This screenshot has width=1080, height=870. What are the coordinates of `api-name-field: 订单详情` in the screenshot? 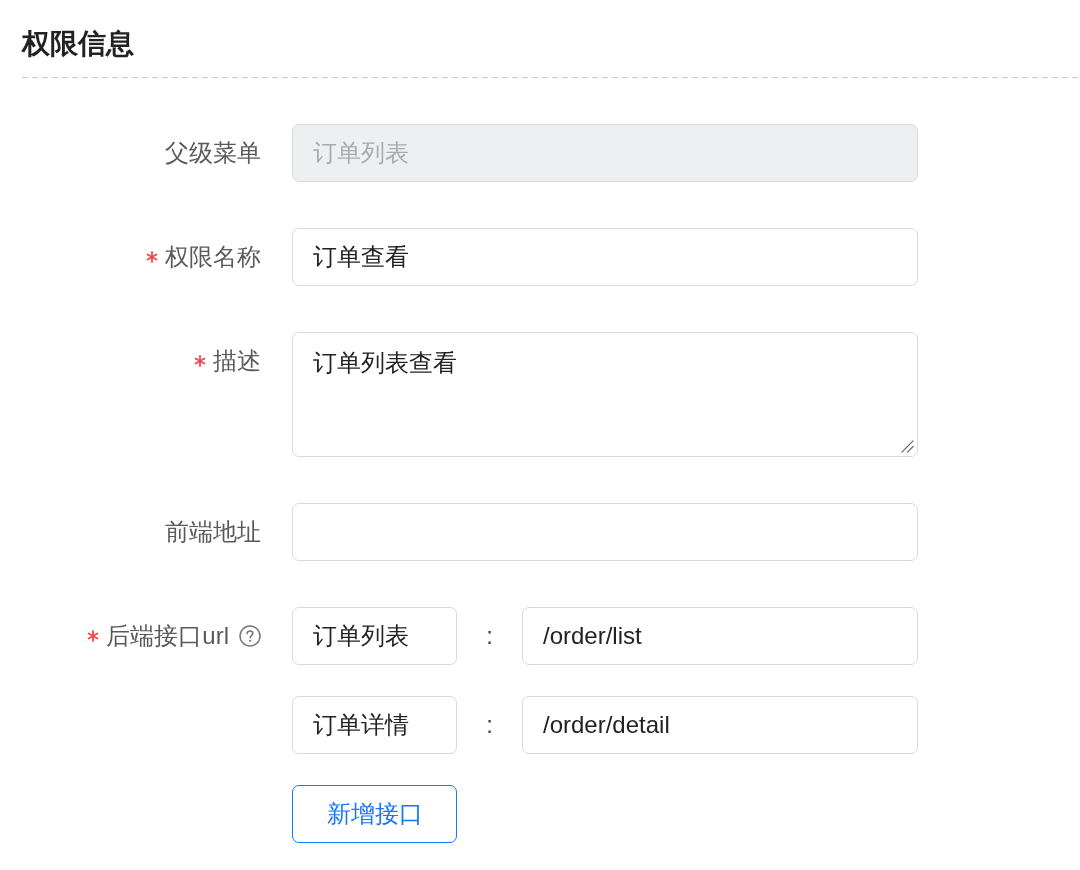 It's located at (374, 725).